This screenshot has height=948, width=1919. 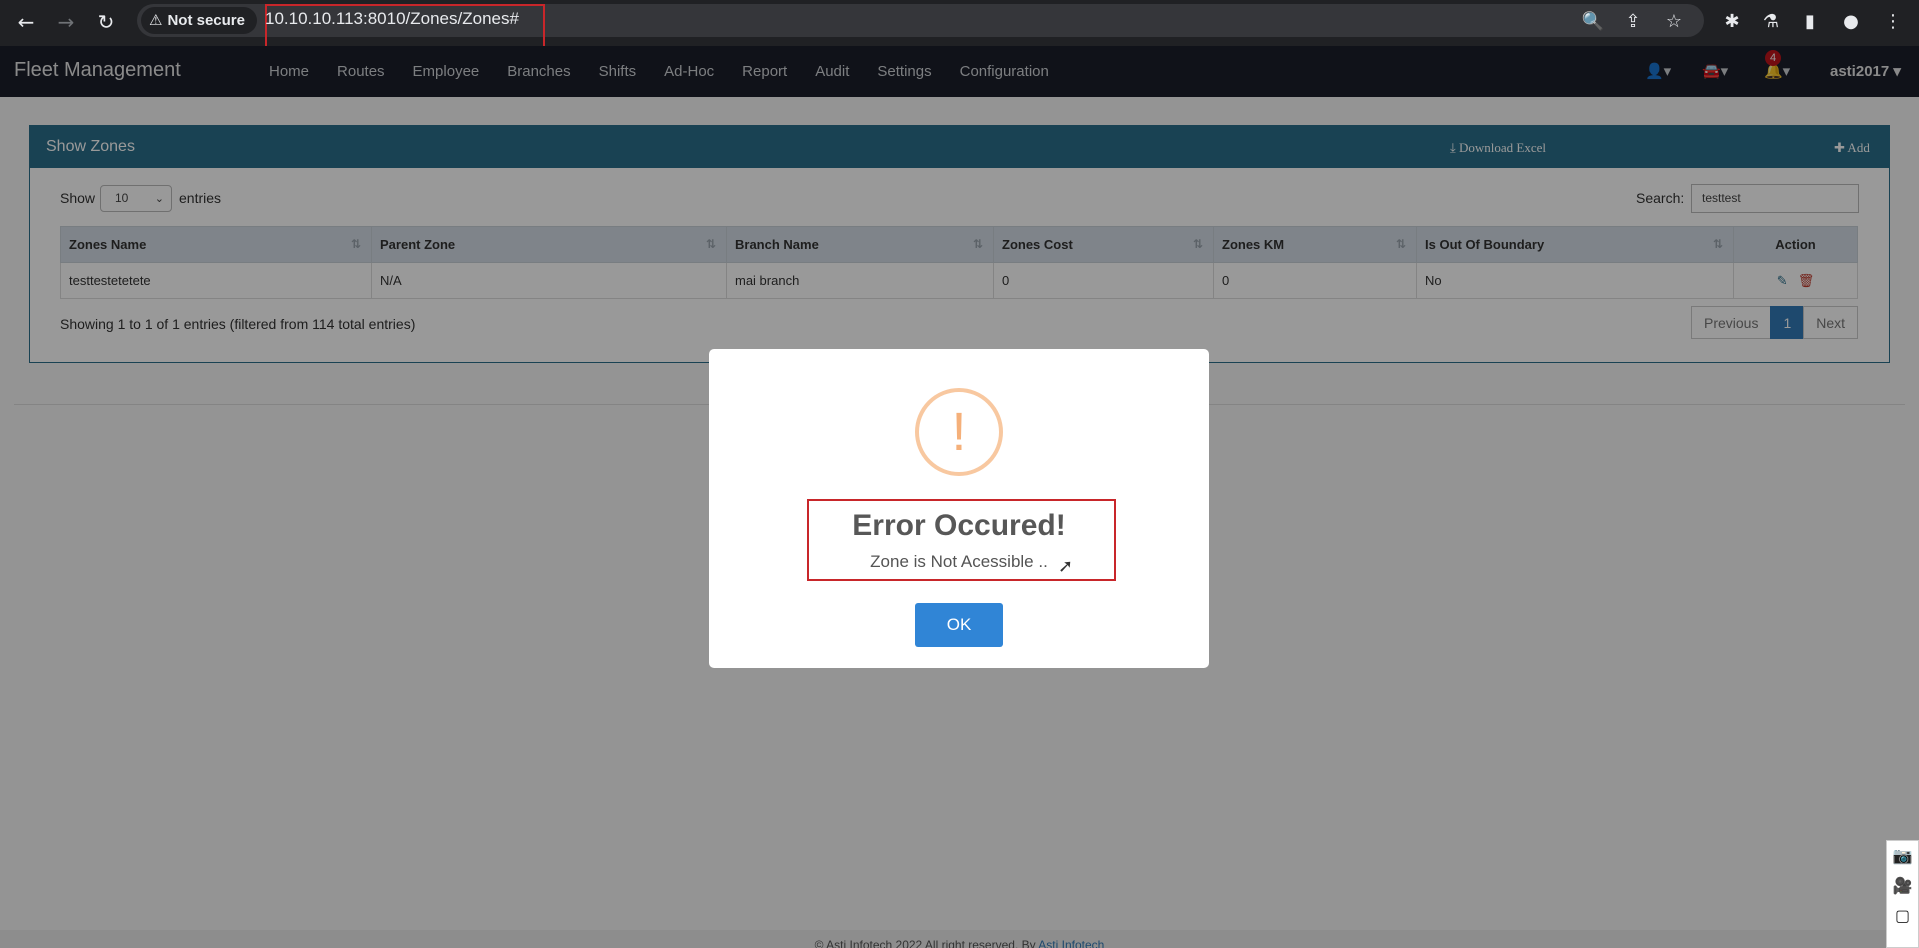 I want to click on capture-widget: 📷 🎥 ▢, so click(x=1902, y=894).